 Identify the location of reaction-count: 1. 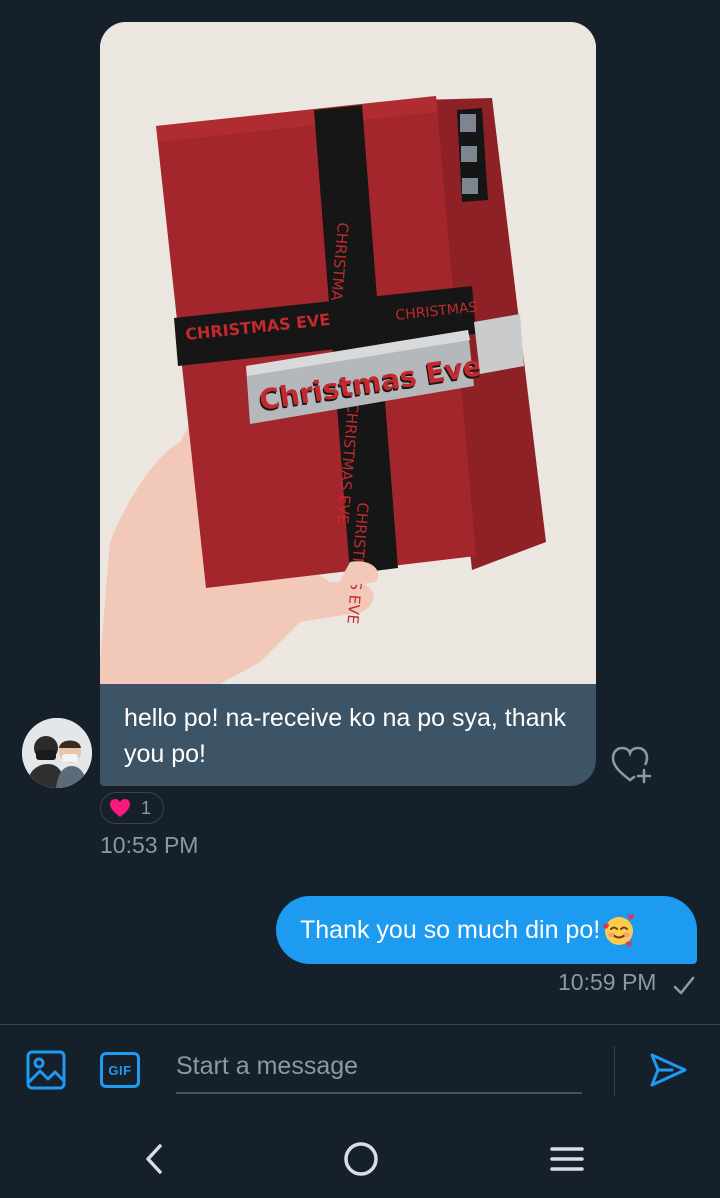
(146, 807).